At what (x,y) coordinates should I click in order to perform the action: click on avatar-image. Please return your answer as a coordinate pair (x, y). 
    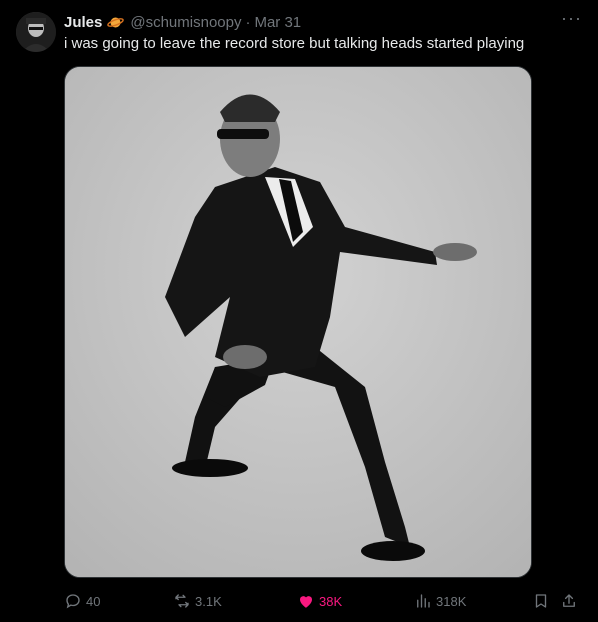
    Looking at the image, I should click on (36, 32).